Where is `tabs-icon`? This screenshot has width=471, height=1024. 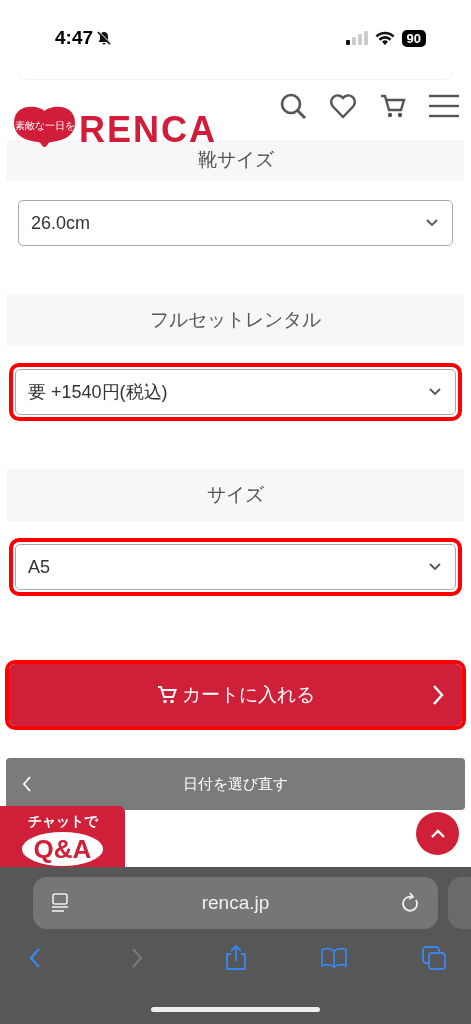 tabs-icon is located at coordinates (434, 958).